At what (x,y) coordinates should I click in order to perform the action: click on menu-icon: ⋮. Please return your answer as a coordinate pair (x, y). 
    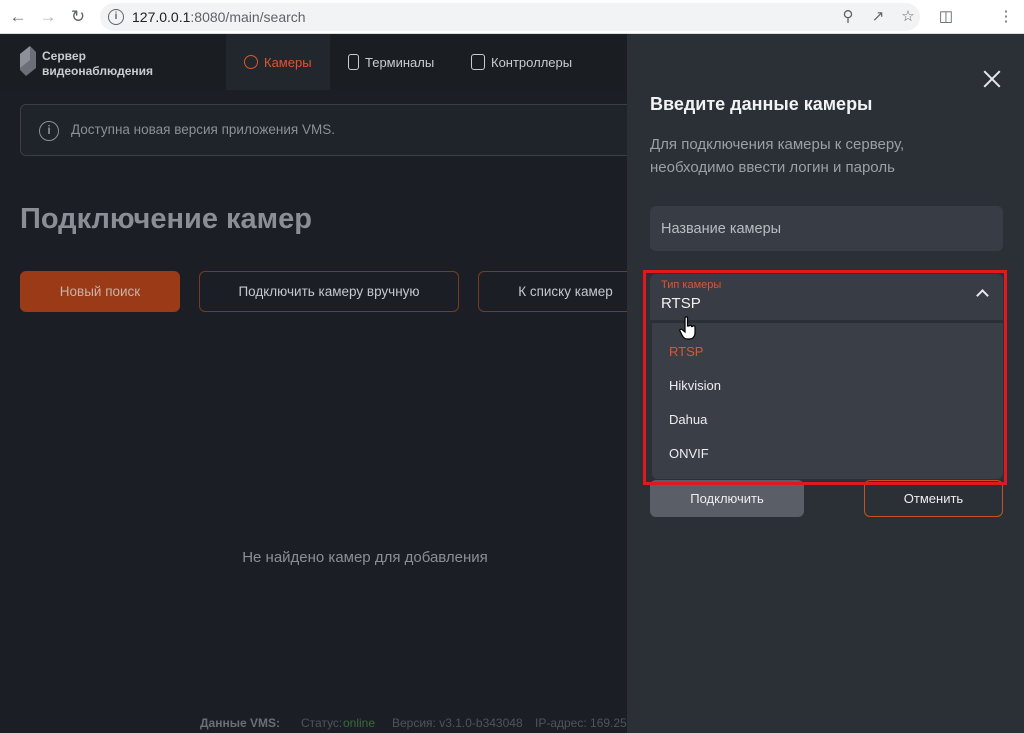
    Looking at the image, I should click on (1006, 17).